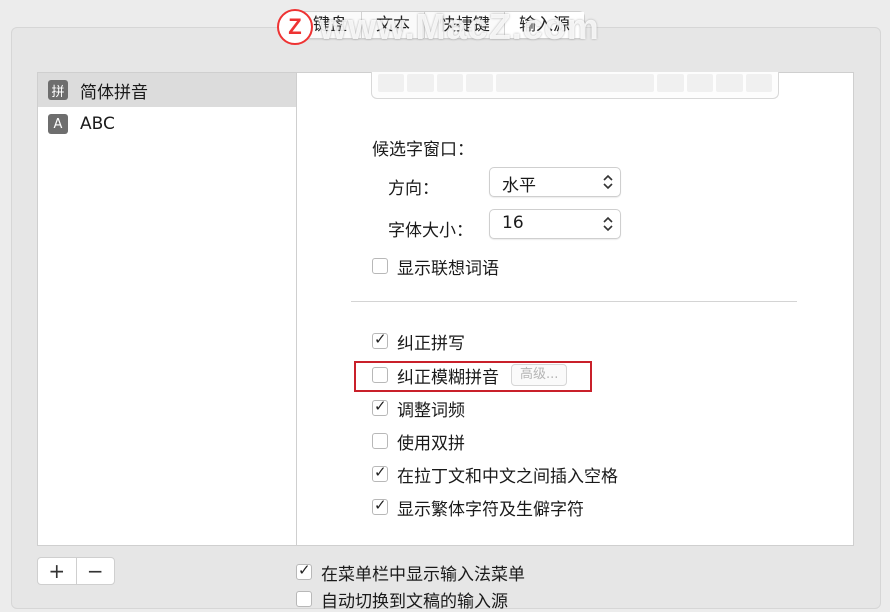  What do you see at coordinates (431, 443) in the screenshot?
I see `double-pinyin-label: 使用双拼` at bounding box center [431, 443].